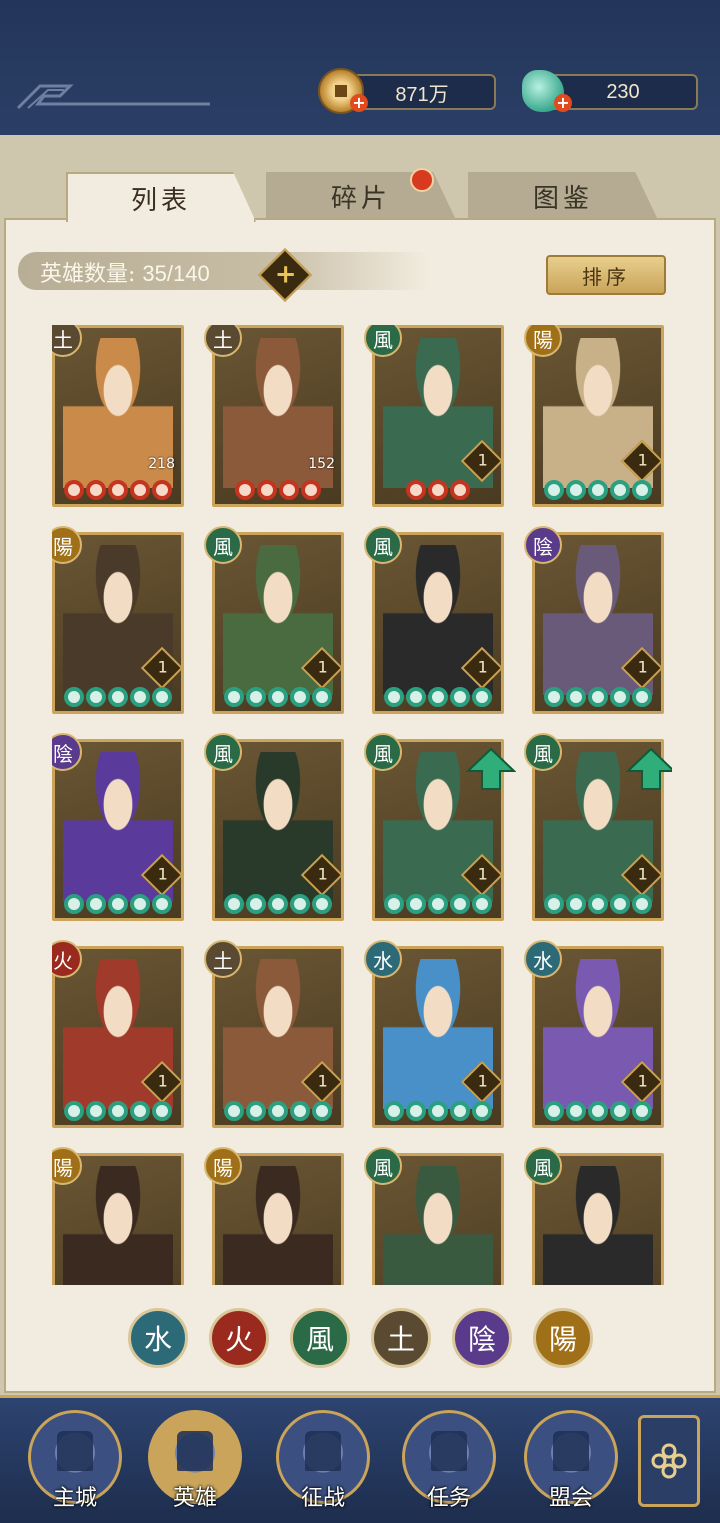 Image resolution: width=720 pixels, height=1523 pixels. I want to click on filter-water-button: 水, so click(158, 1338).